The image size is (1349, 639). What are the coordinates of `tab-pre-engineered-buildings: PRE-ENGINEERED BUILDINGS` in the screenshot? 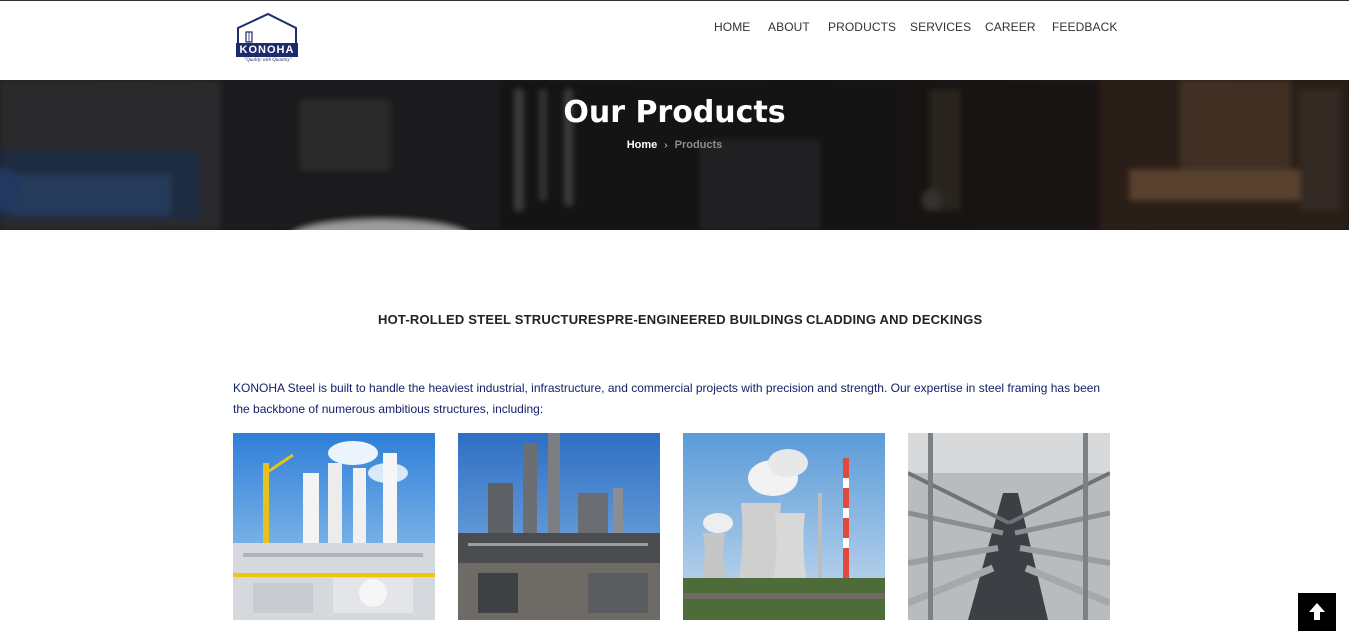 It's located at (704, 319).